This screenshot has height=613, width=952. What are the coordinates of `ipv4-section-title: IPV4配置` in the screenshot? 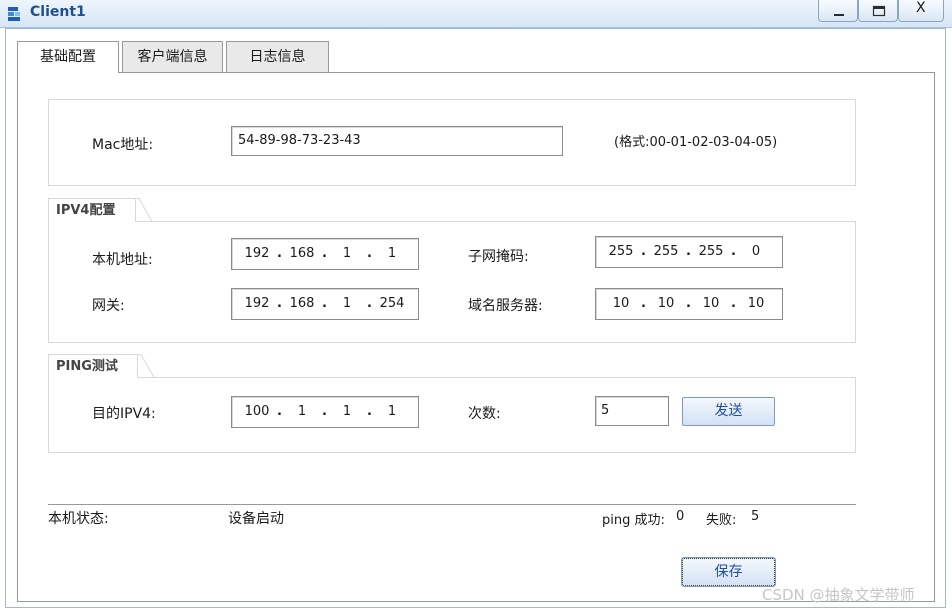 It's located at (92, 210).